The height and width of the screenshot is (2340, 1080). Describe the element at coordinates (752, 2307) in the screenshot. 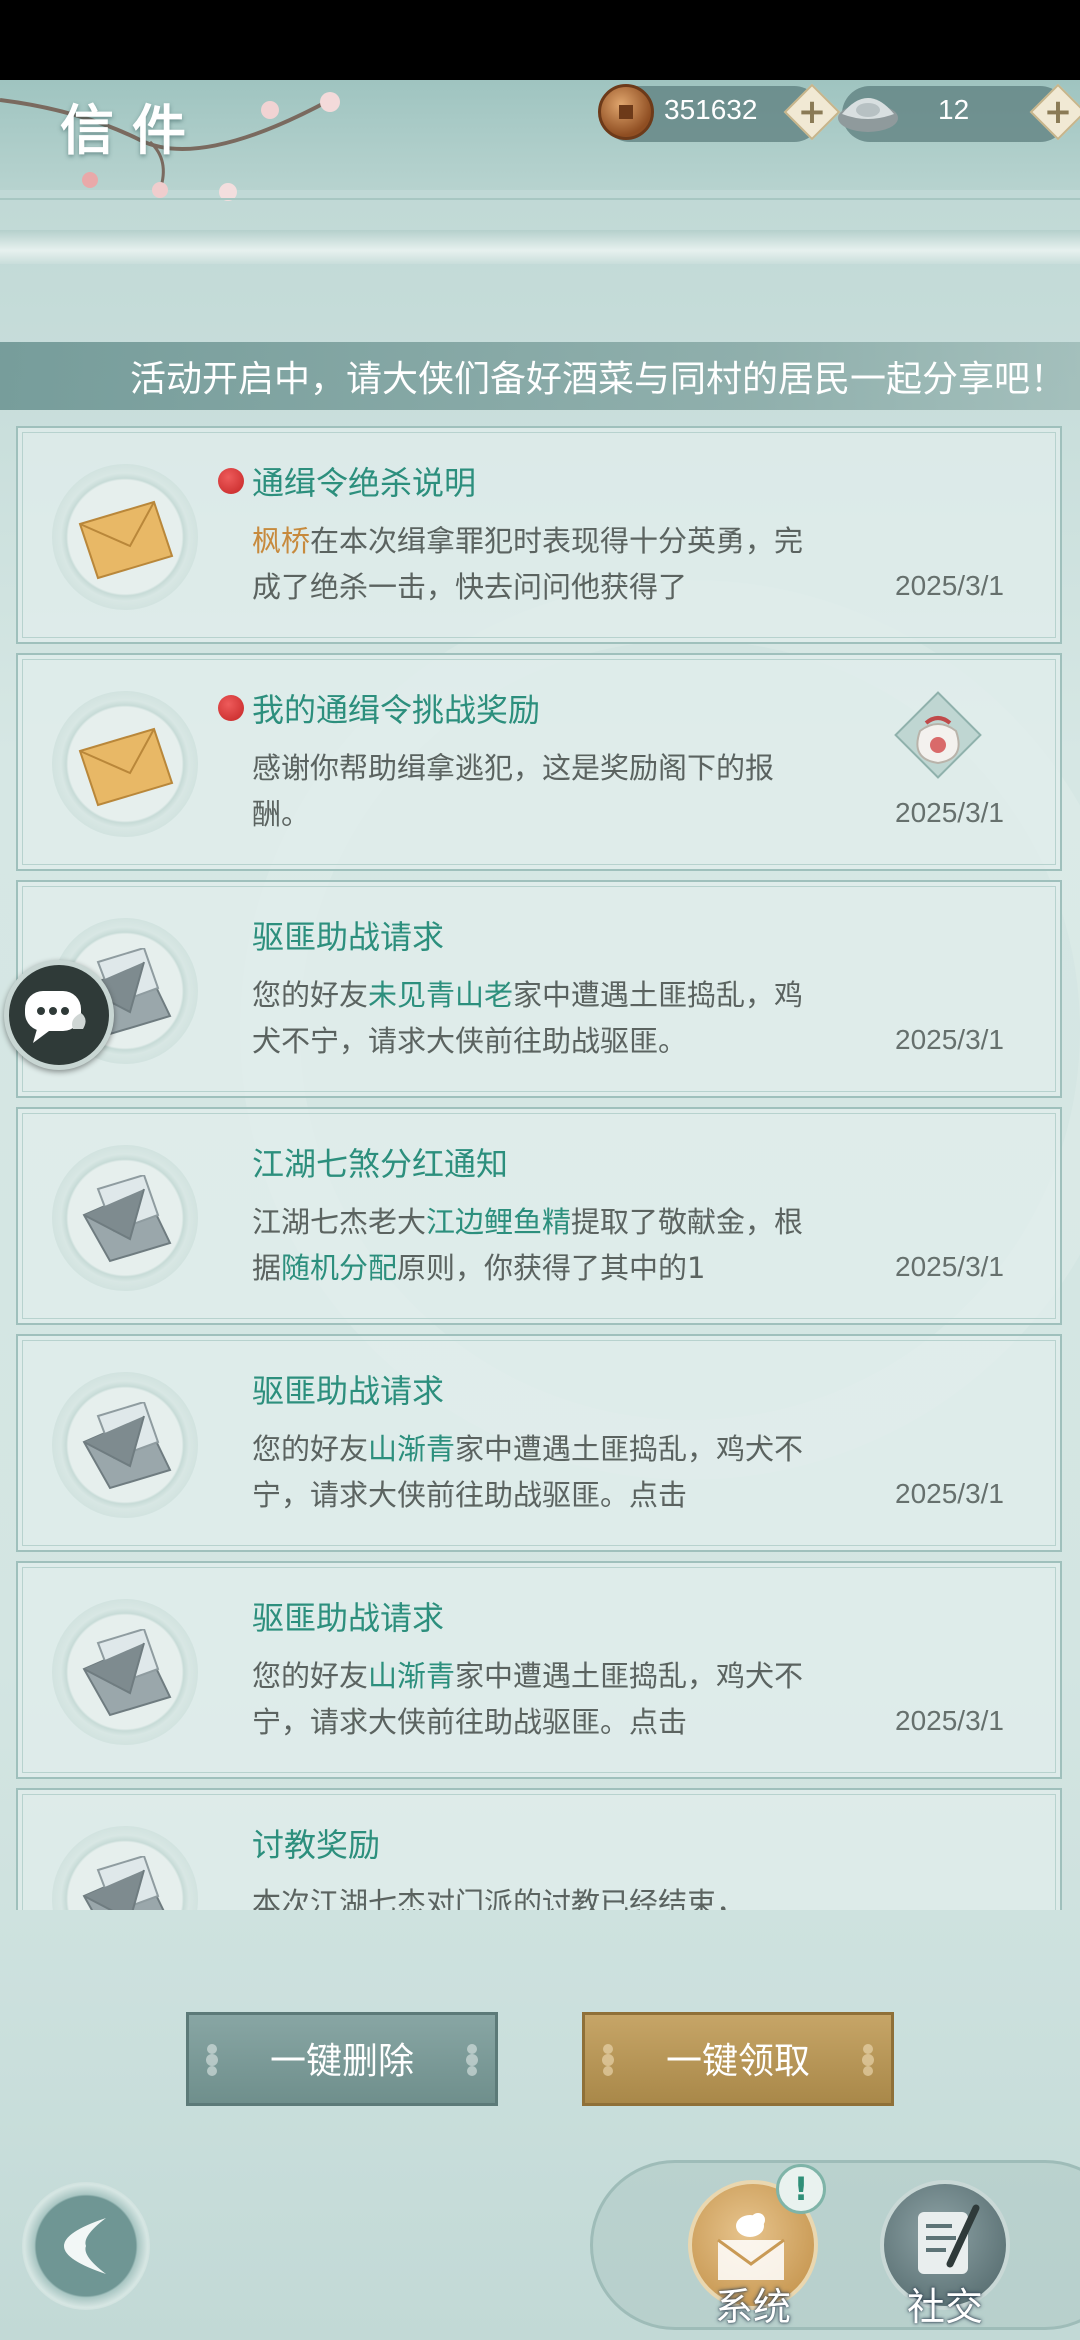

I see `tab-system-label: 系统` at that location.